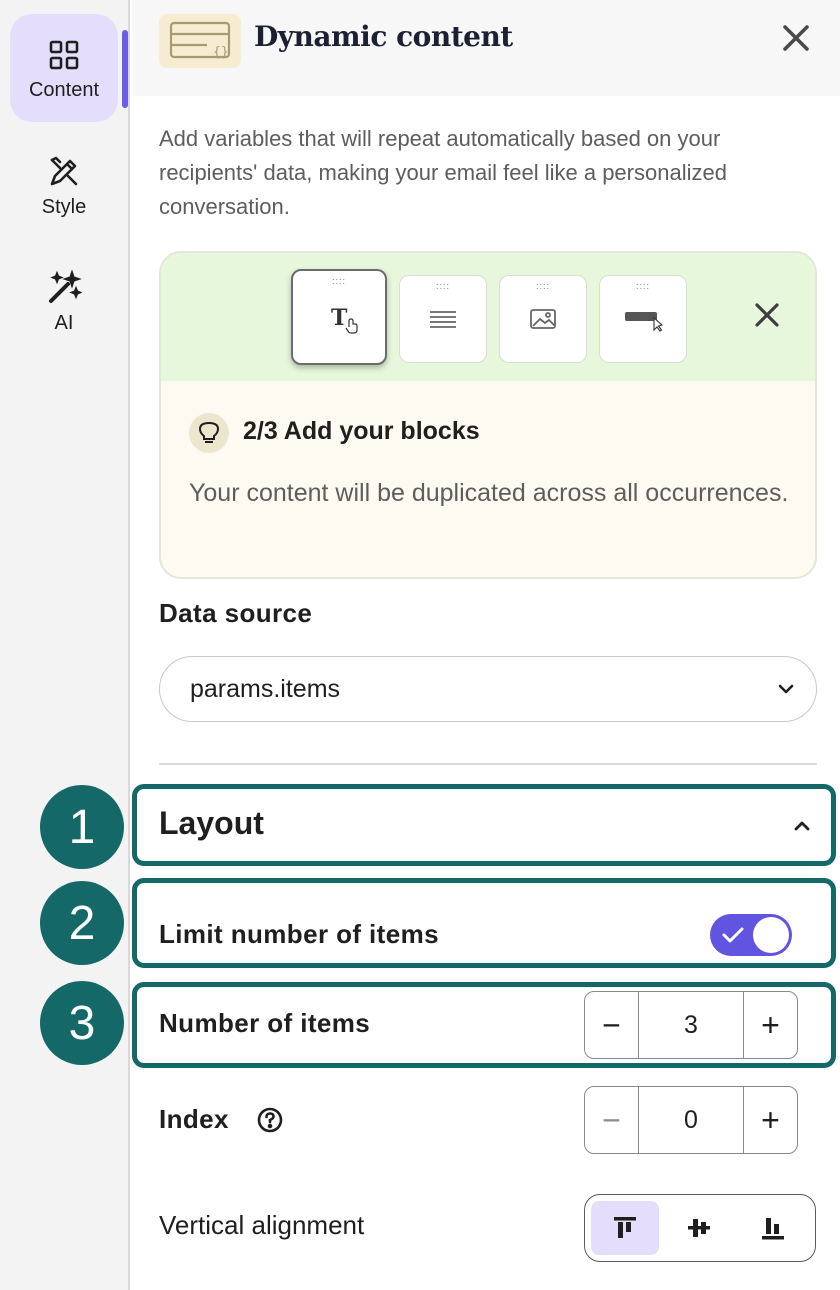 The width and height of the screenshot is (840, 1290). I want to click on brush-pen-icon, so click(64, 172).